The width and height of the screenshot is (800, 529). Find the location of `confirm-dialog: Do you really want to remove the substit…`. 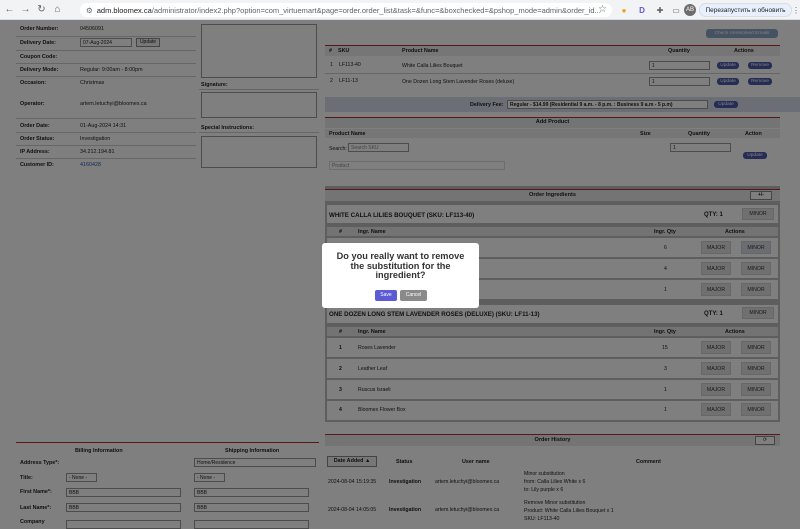

confirm-dialog: Do you really want to remove the substit… is located at coordinates (400, 275).